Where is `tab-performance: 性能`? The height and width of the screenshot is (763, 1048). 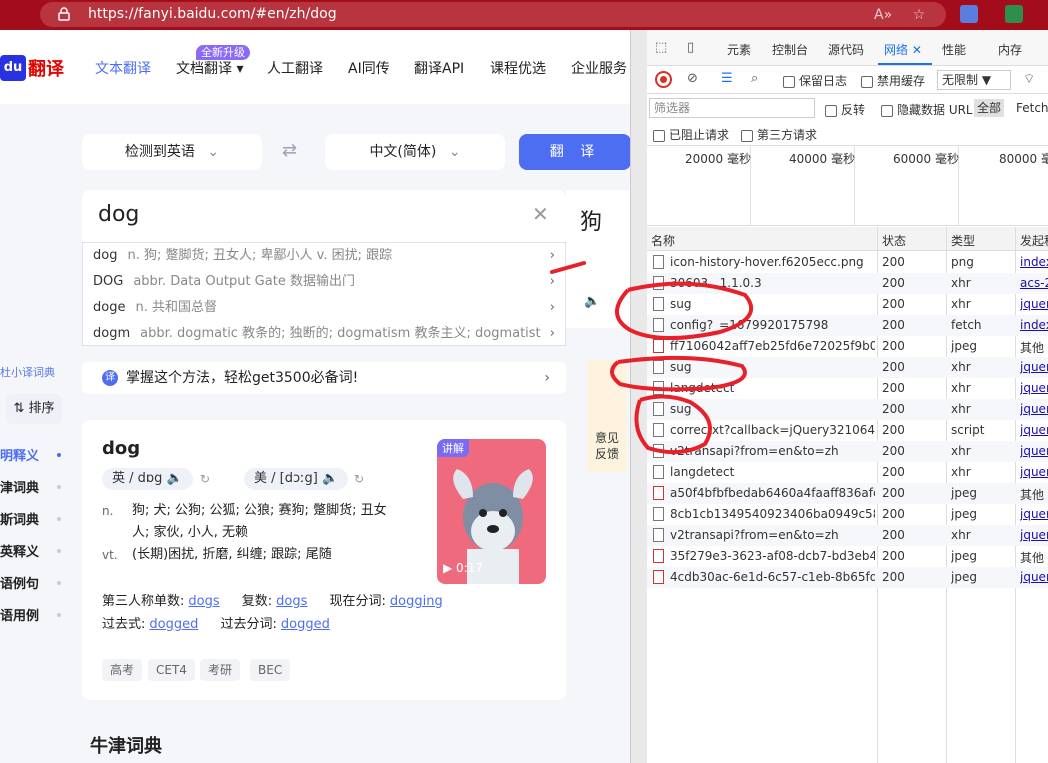
tab-performance: 性能 is located at coordinates (954, 49).